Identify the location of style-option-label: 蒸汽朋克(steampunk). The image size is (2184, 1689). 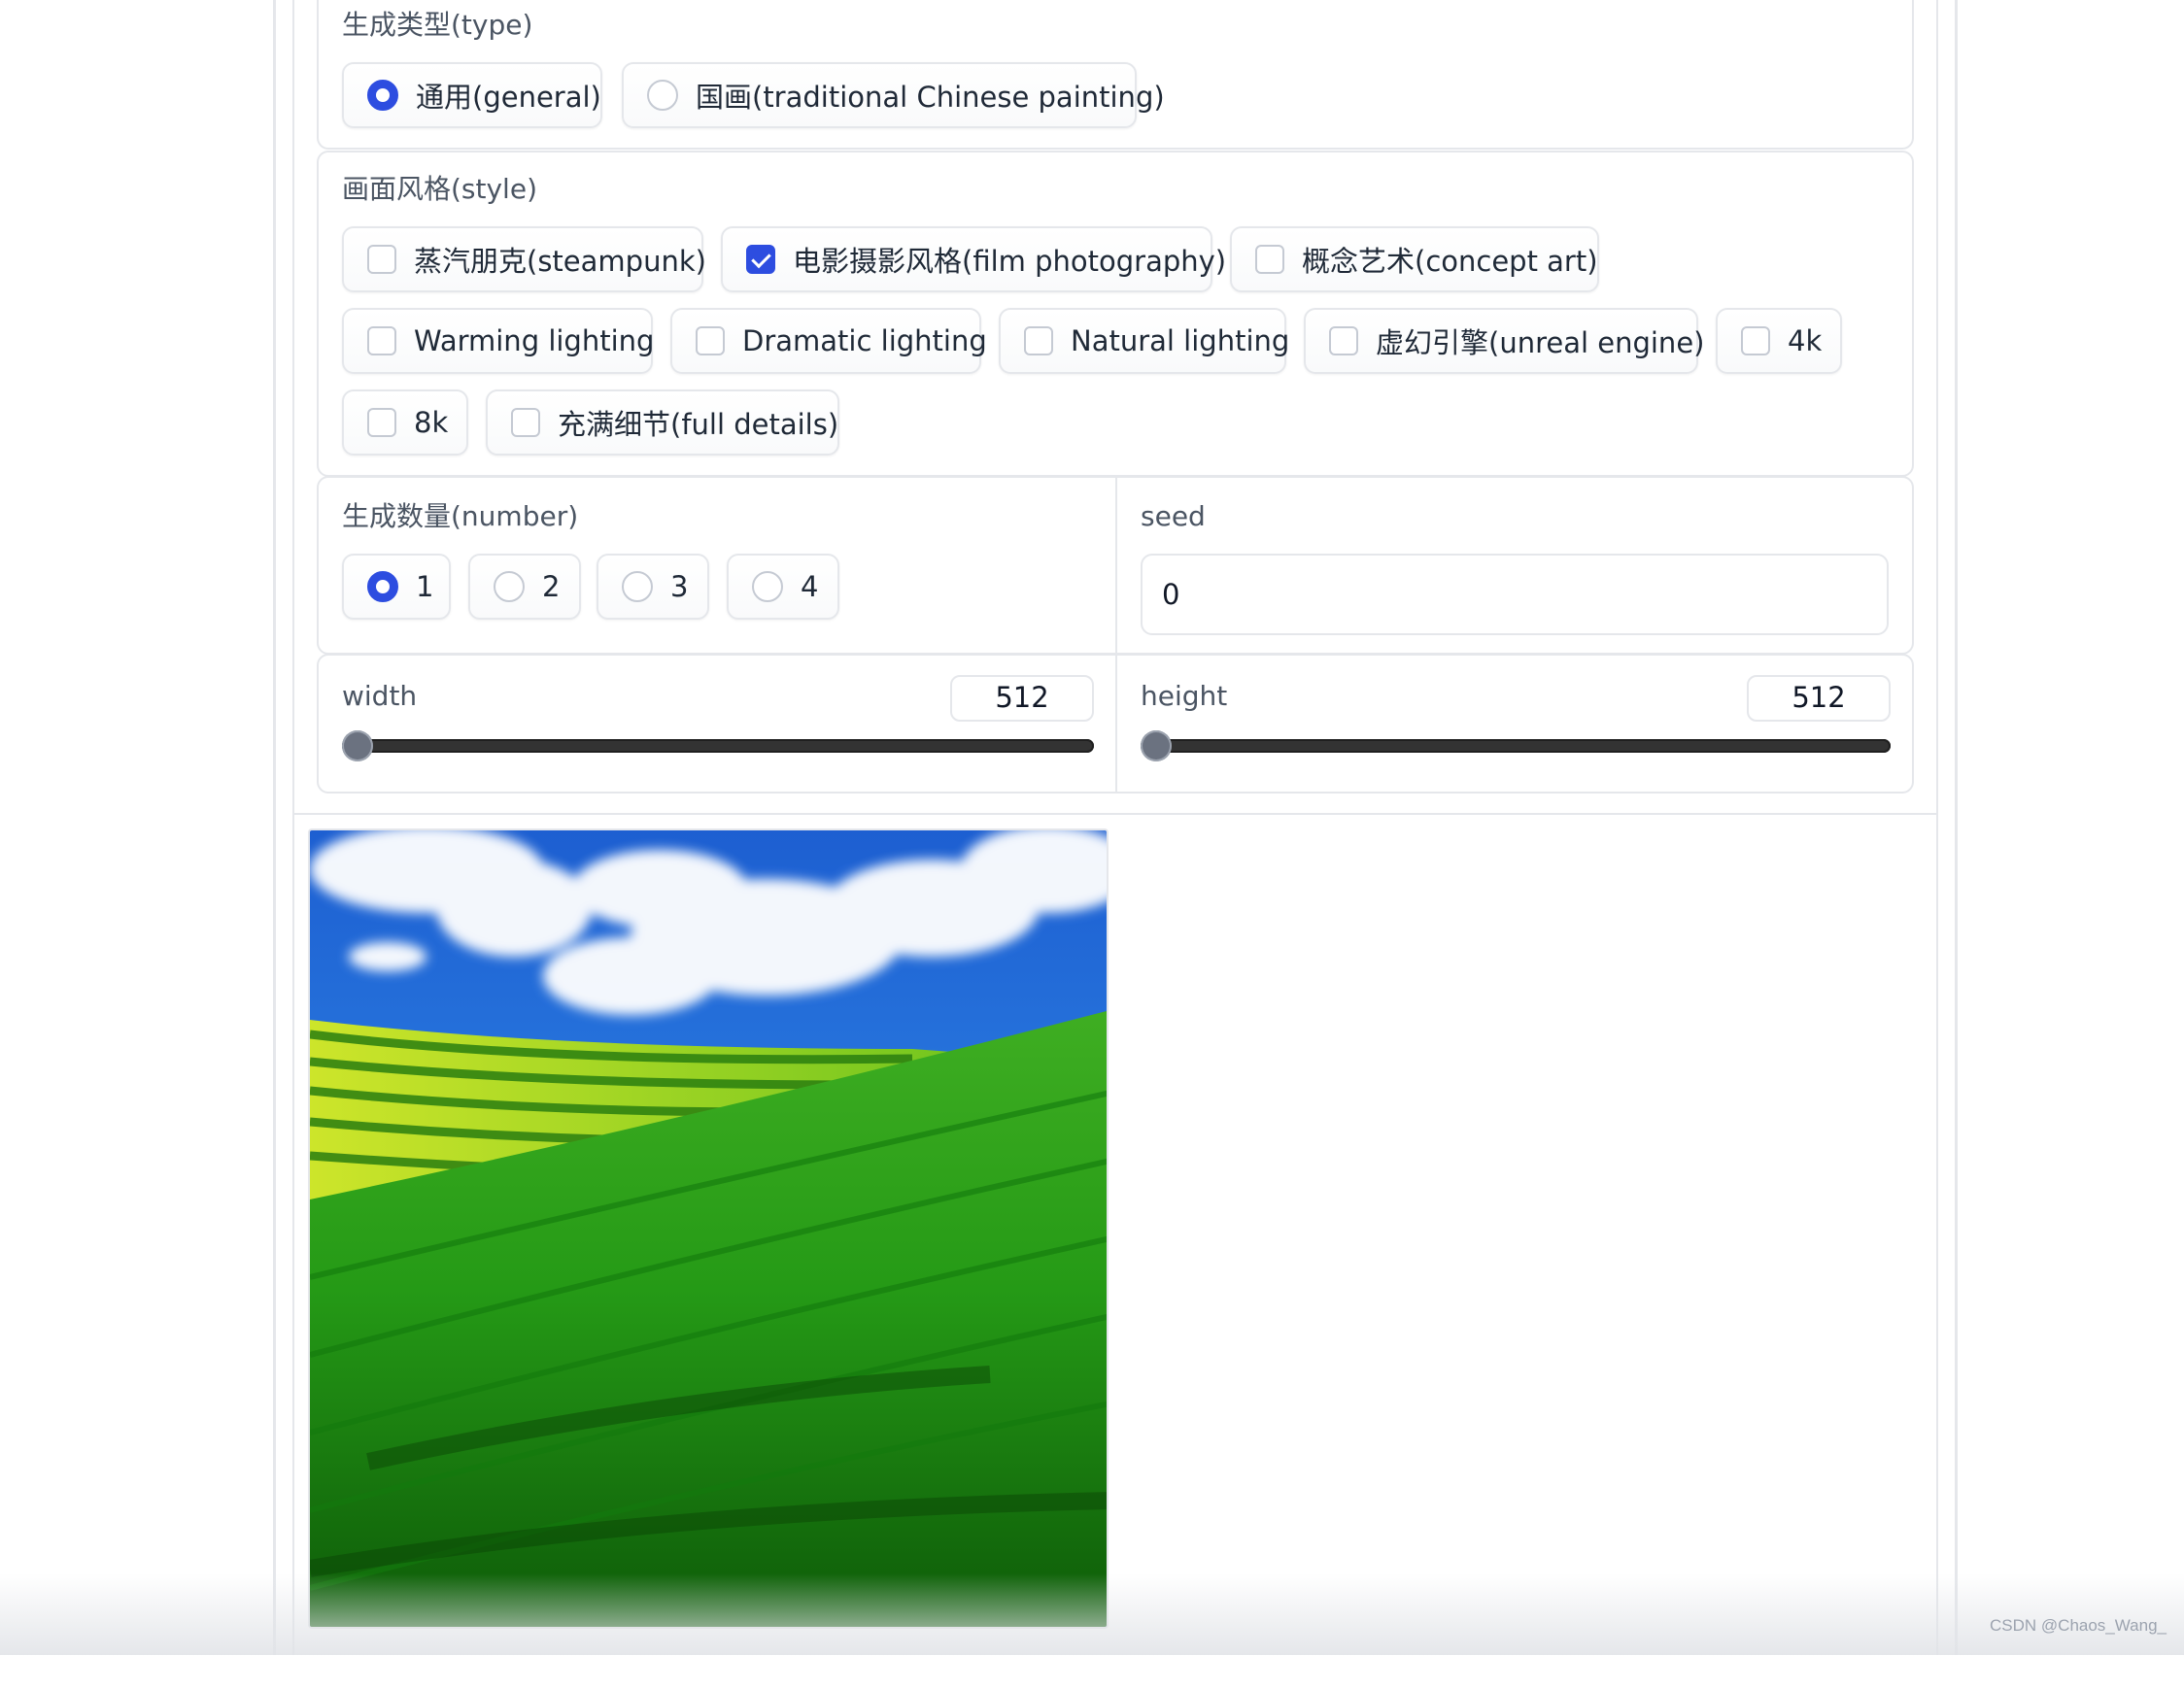
(560, 261).